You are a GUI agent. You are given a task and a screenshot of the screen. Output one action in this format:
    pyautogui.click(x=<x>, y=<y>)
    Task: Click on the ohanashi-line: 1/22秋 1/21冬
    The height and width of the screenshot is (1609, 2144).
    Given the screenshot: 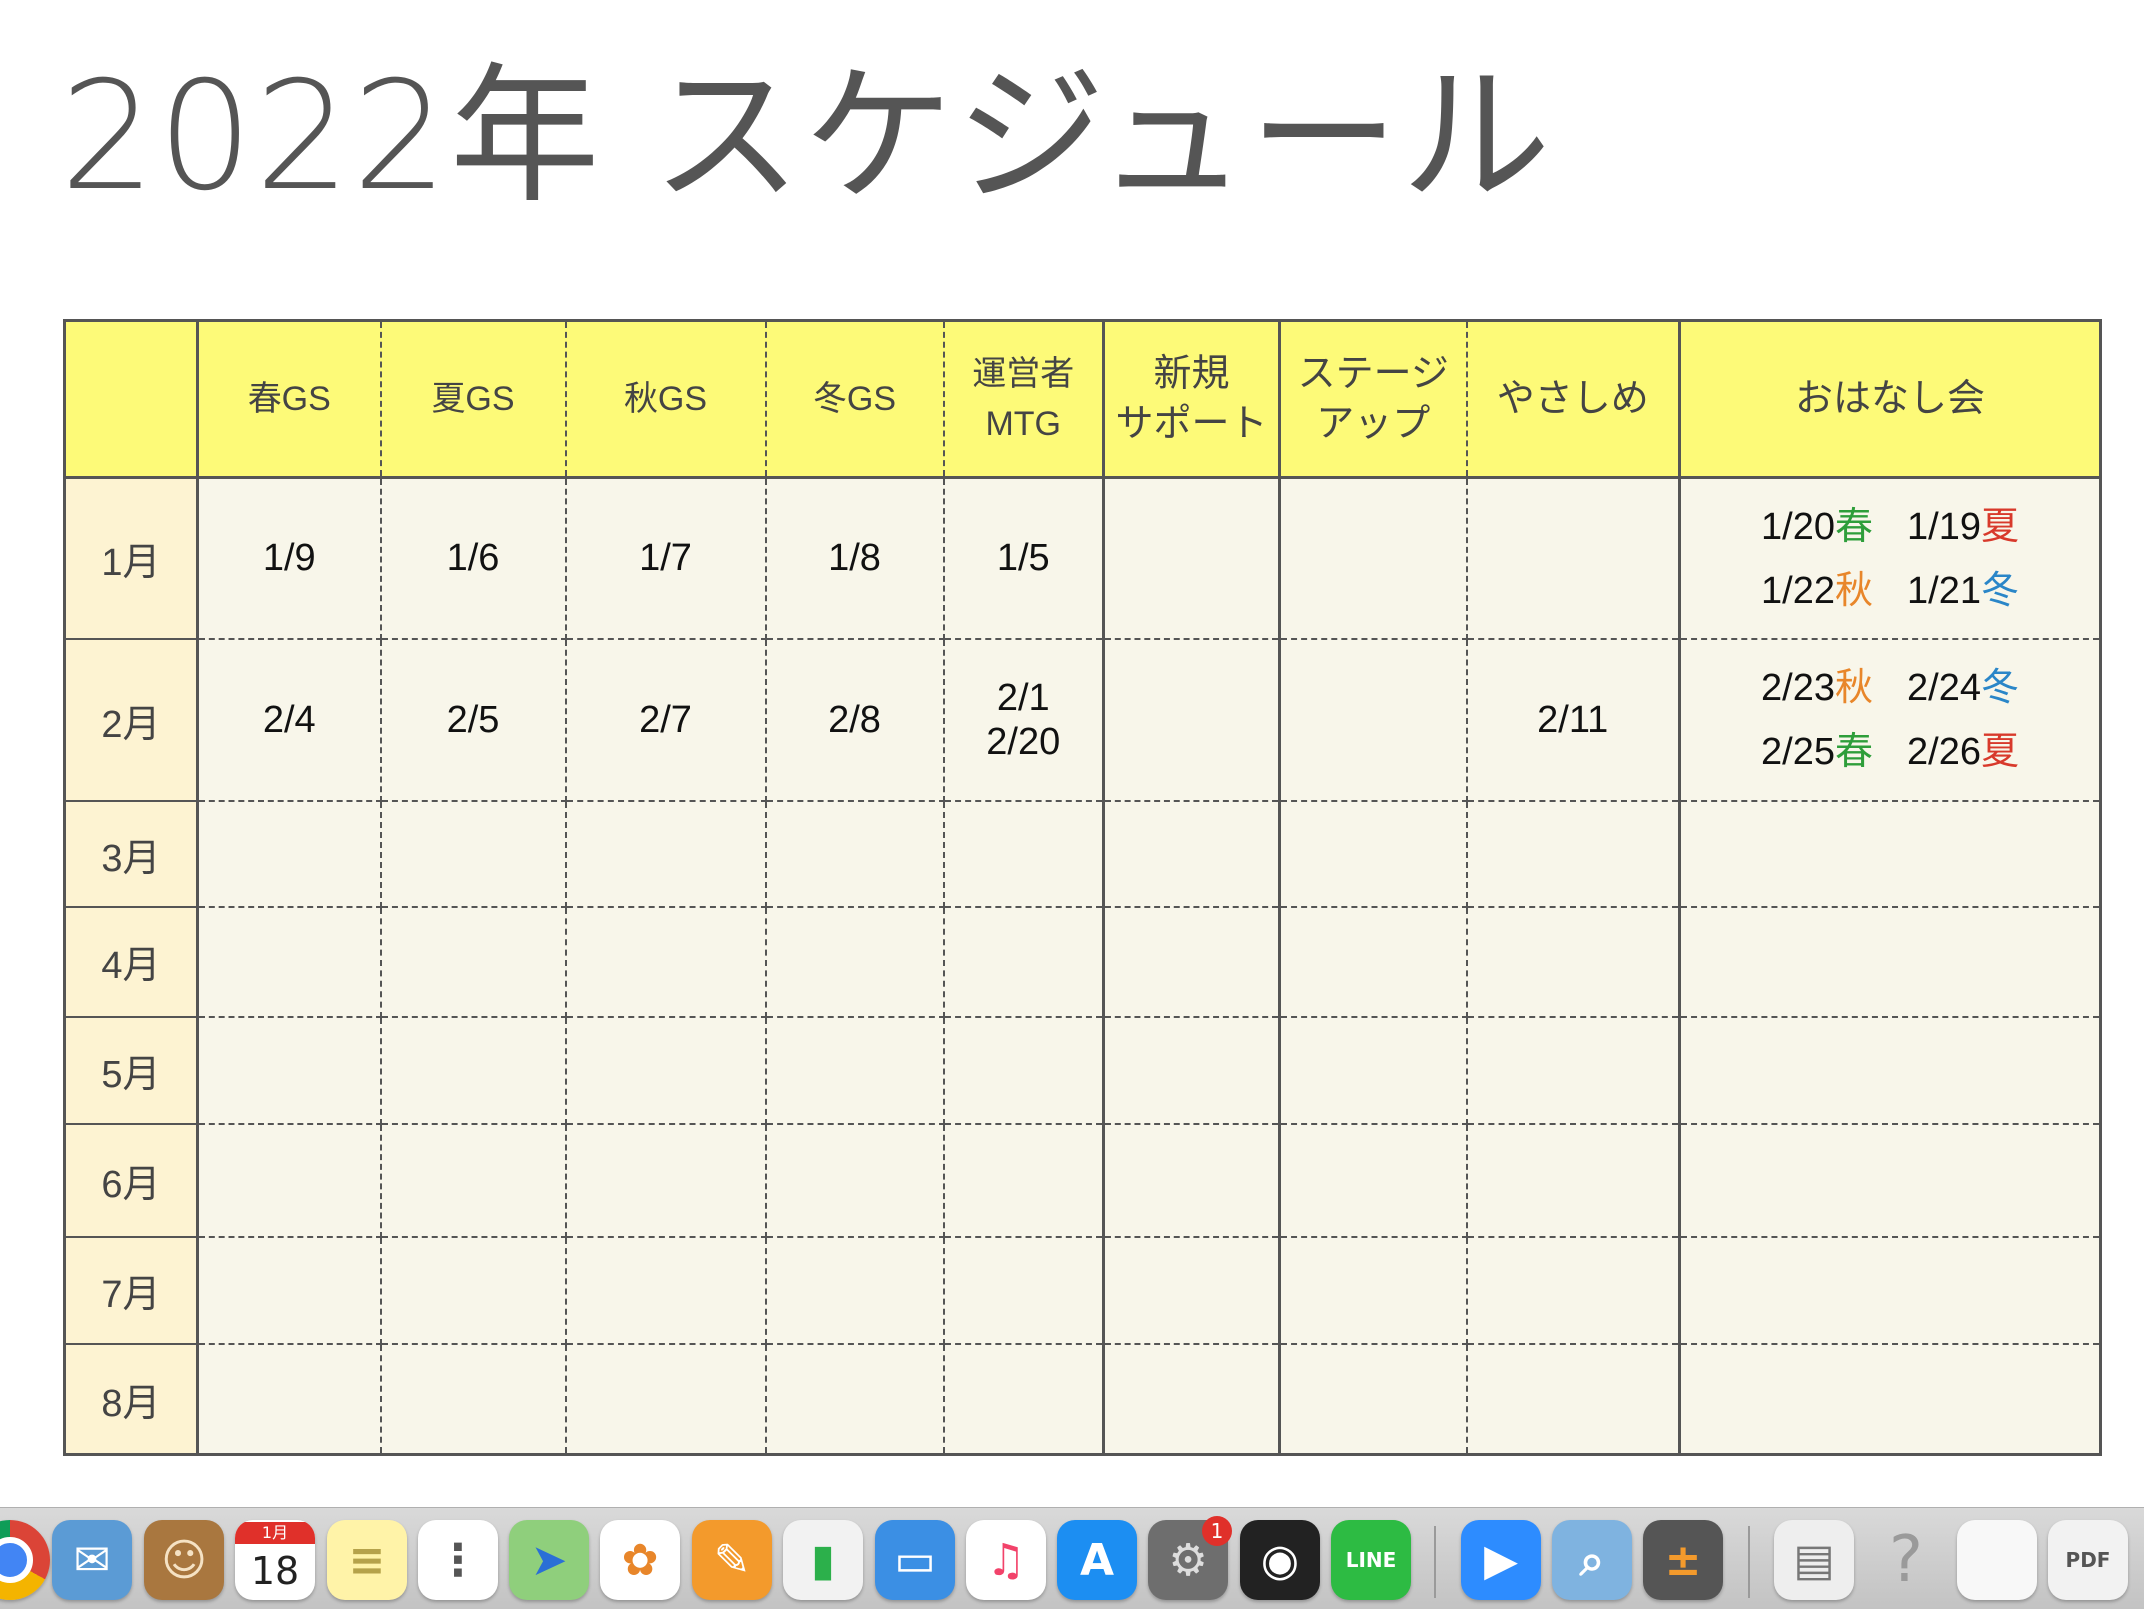 What is the action you would take?
    pyautogui.click(x=1890, y=591)
    